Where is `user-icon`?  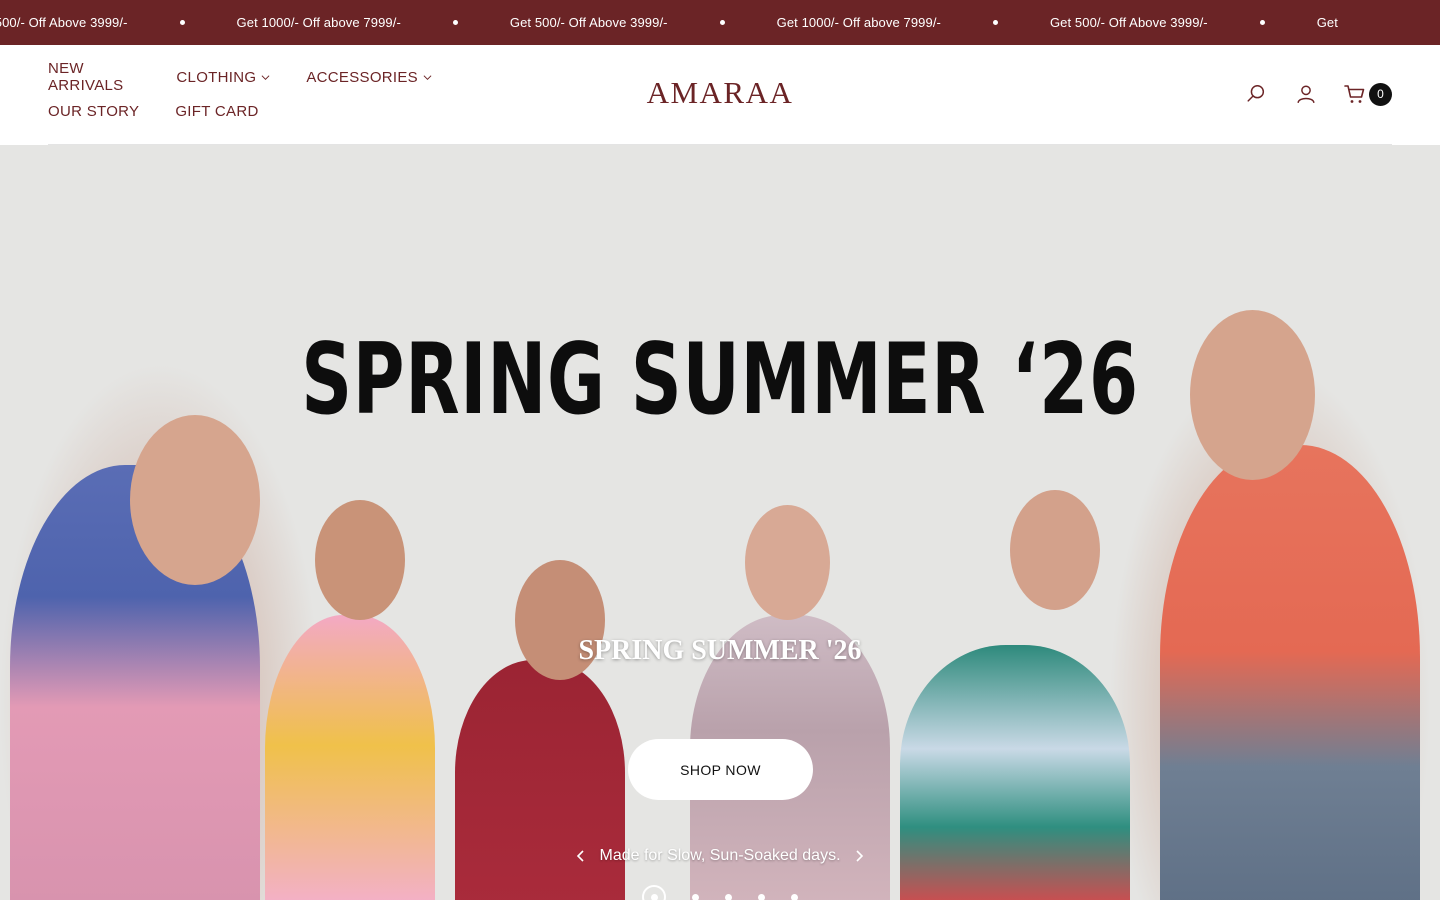 user-icon is located at coordinates (1306, 94).